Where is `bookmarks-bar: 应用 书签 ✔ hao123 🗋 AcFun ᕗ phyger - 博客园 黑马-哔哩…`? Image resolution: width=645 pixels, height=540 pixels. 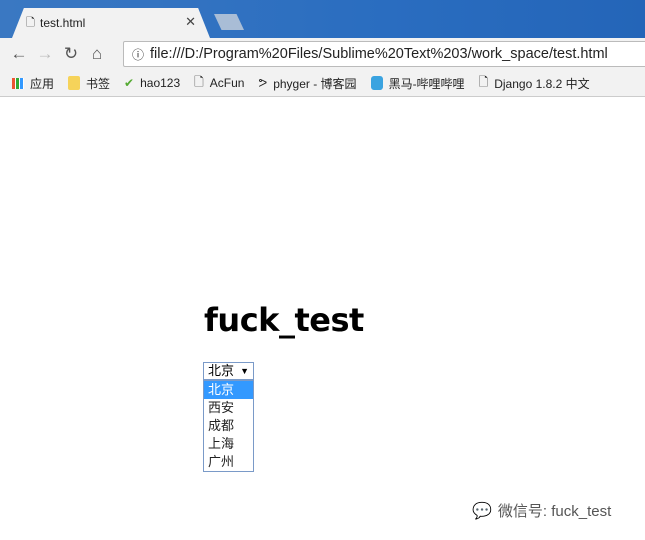 bookmarks-bar: 应用 书签 ✔ hao123 🗋 AcFun ᕗ phyger - 博客园 黑马-哔哩… is located at coordinates (322, 83).